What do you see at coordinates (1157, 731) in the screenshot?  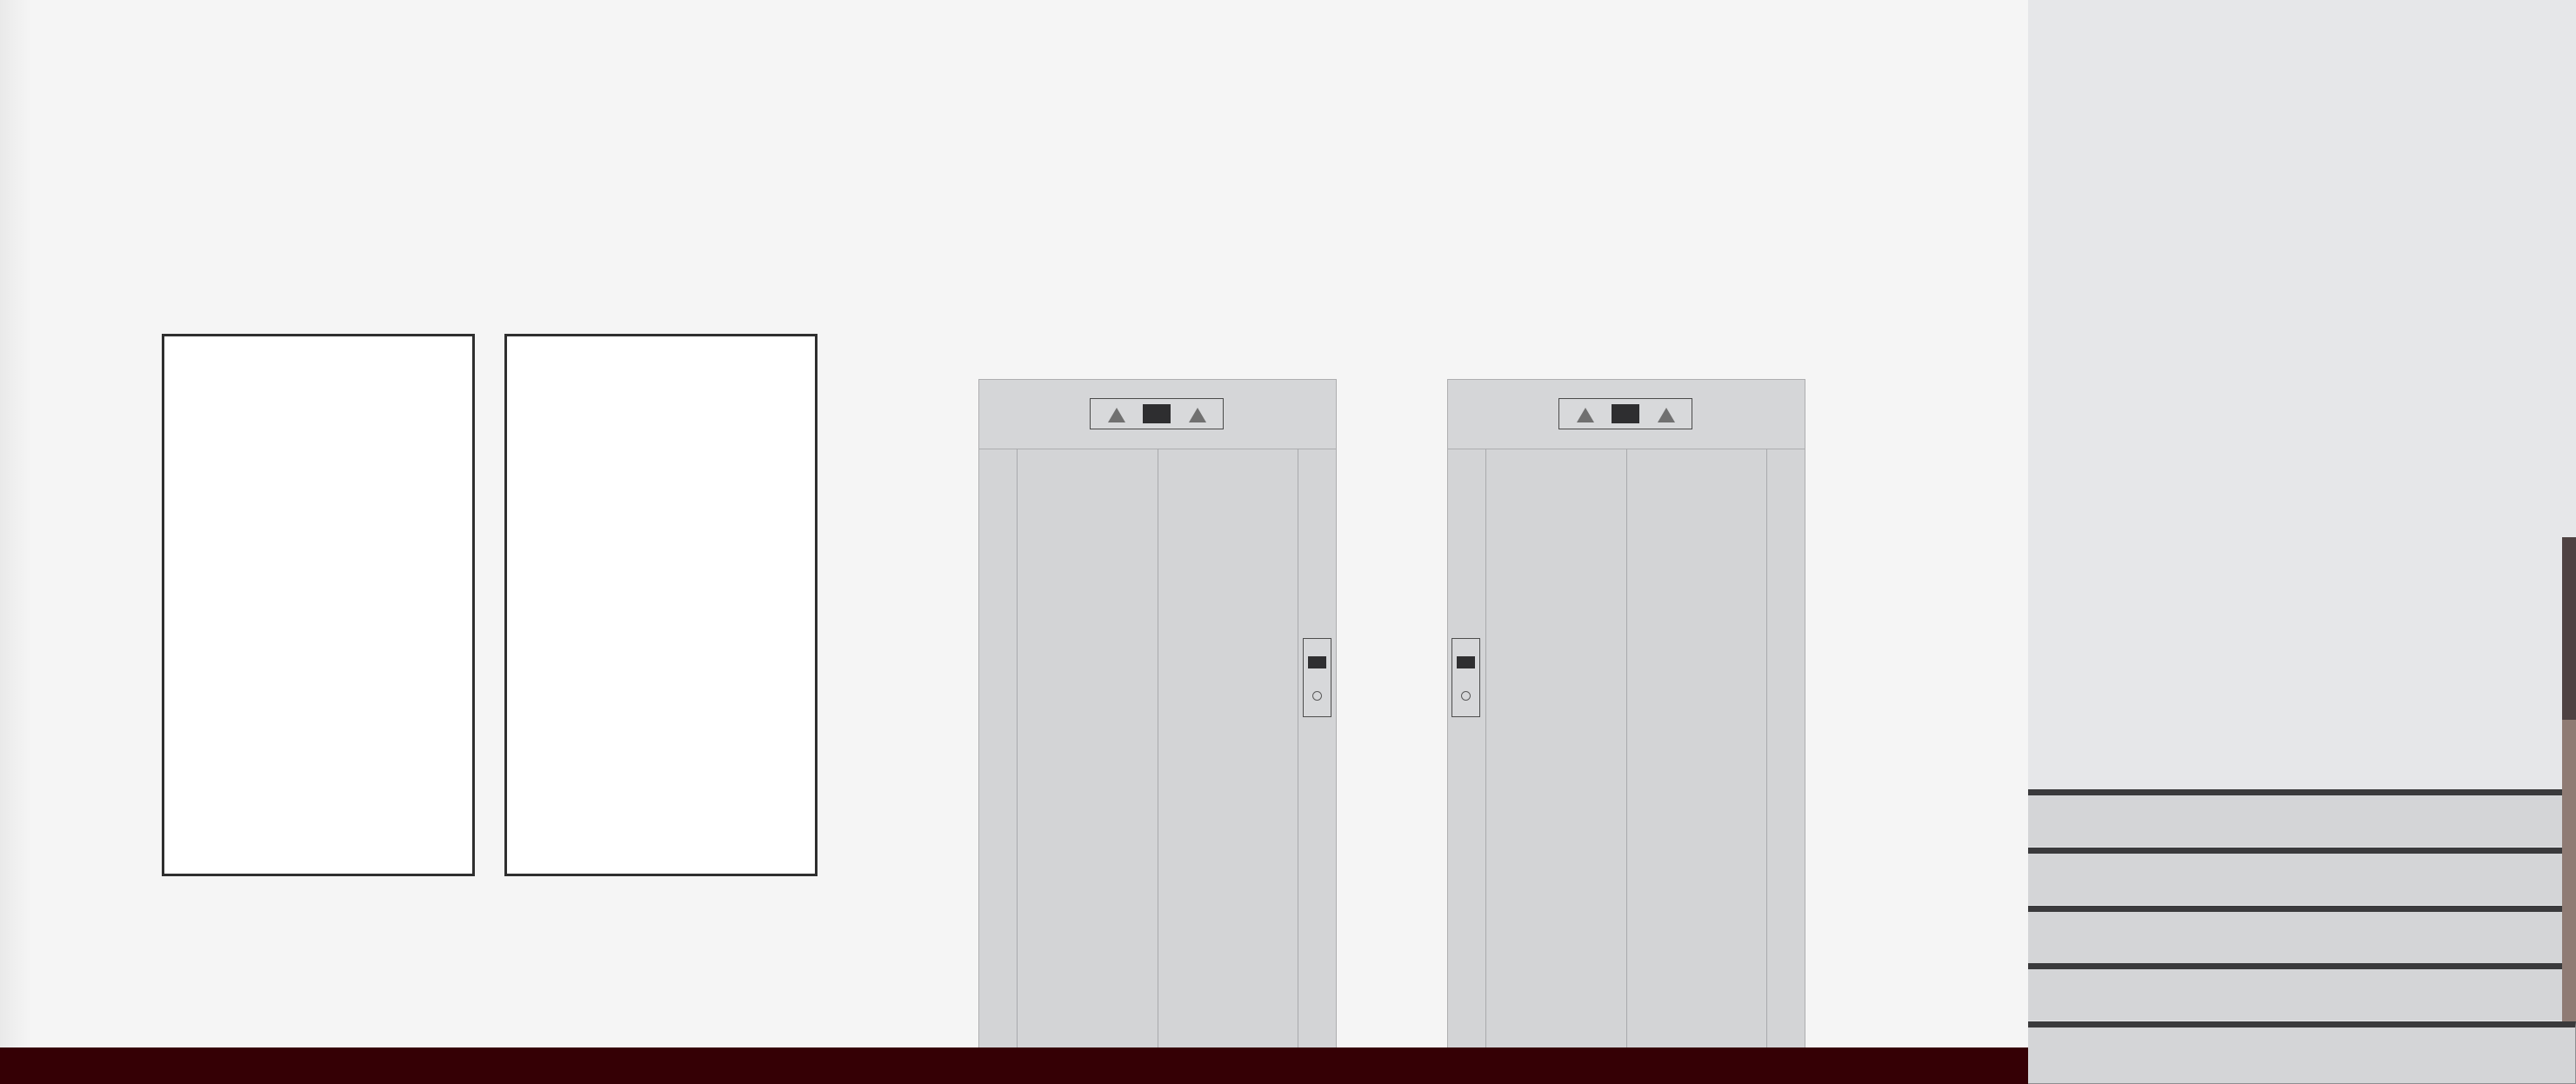 I see `elevator-left` at bounding box center [1157, 731].